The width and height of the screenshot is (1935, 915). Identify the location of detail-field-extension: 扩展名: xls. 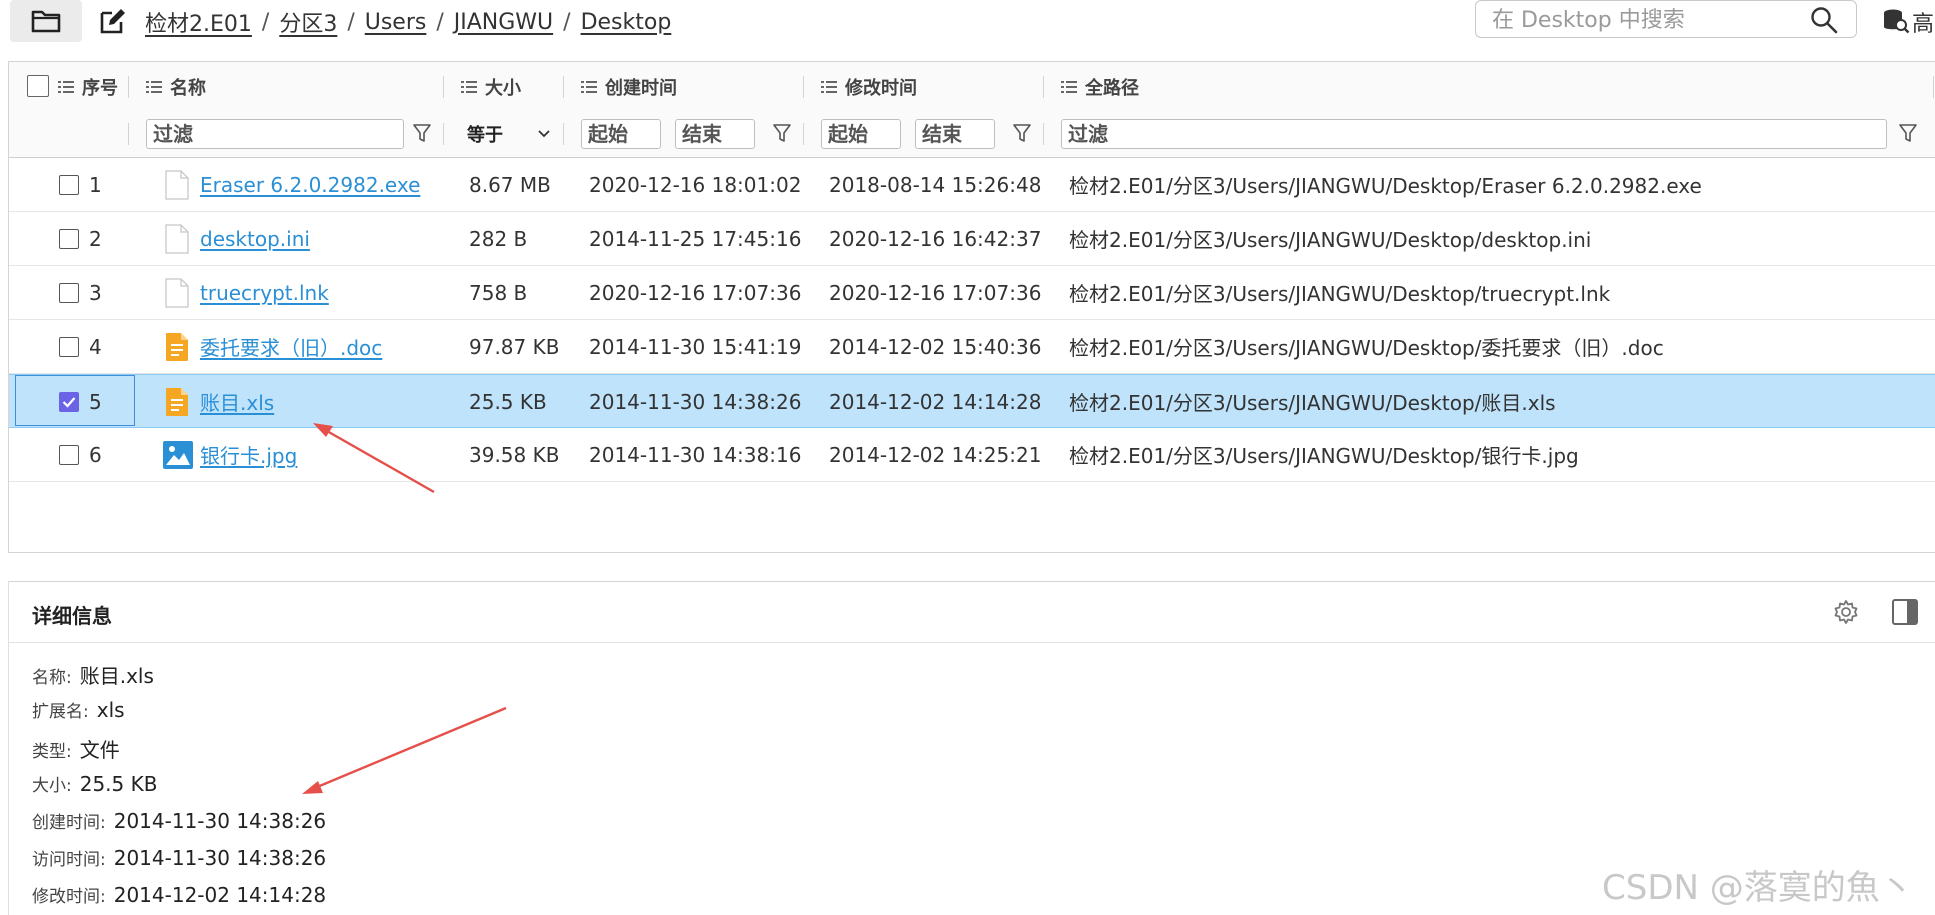
(78, 709).